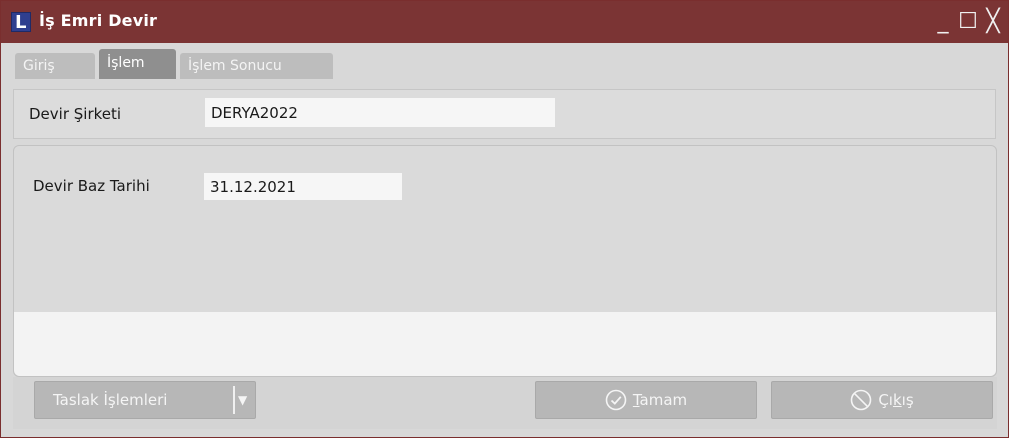  Describe the element at coordinates (861, 400) in the screenshot. I see `no-entry-icon` at that location.